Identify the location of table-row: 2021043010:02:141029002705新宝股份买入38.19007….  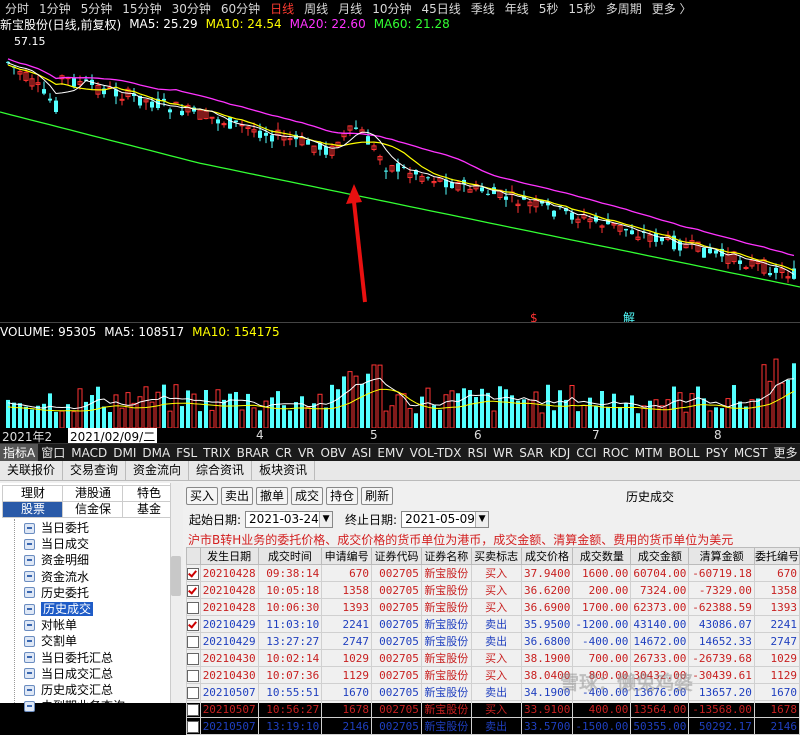
(493, 658).